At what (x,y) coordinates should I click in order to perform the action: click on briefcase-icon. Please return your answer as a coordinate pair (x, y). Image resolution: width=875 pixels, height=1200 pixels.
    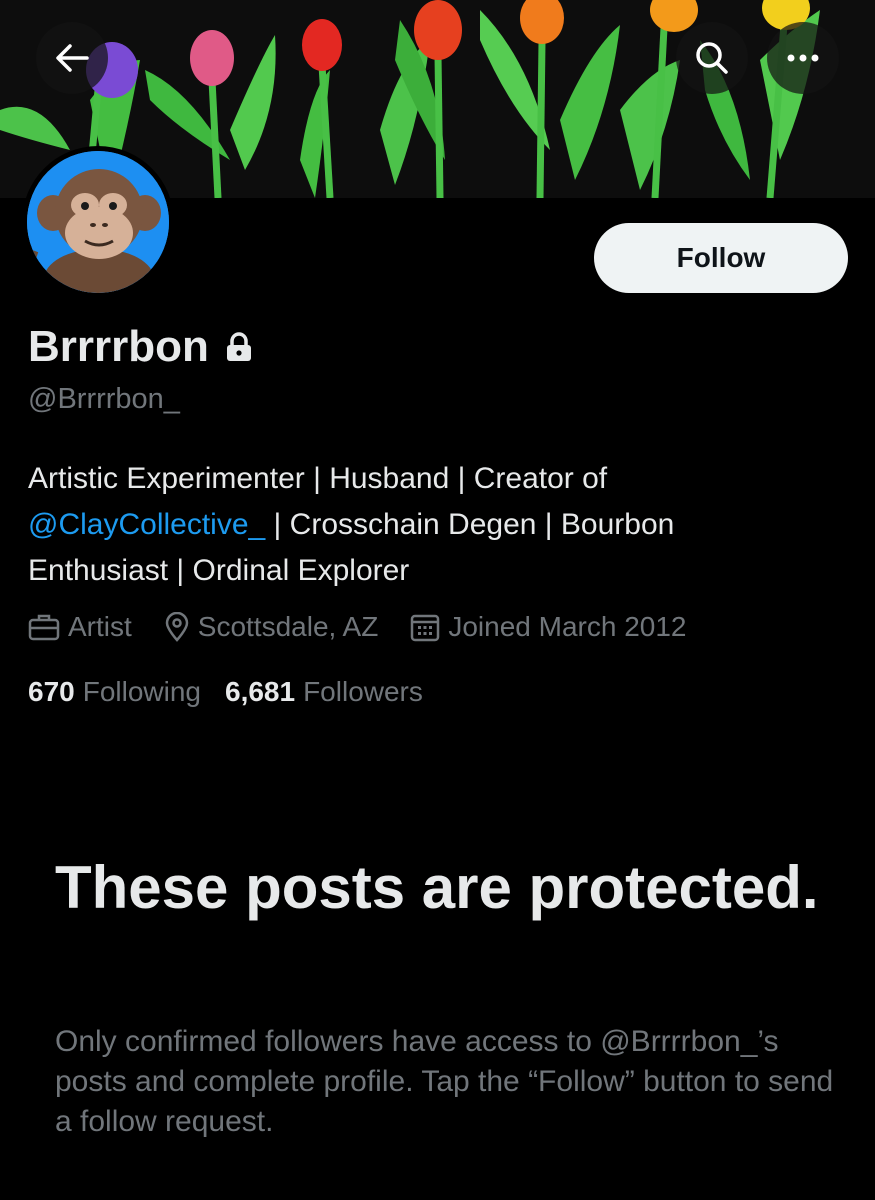
    Looking at the image, I should click on (44, 627).